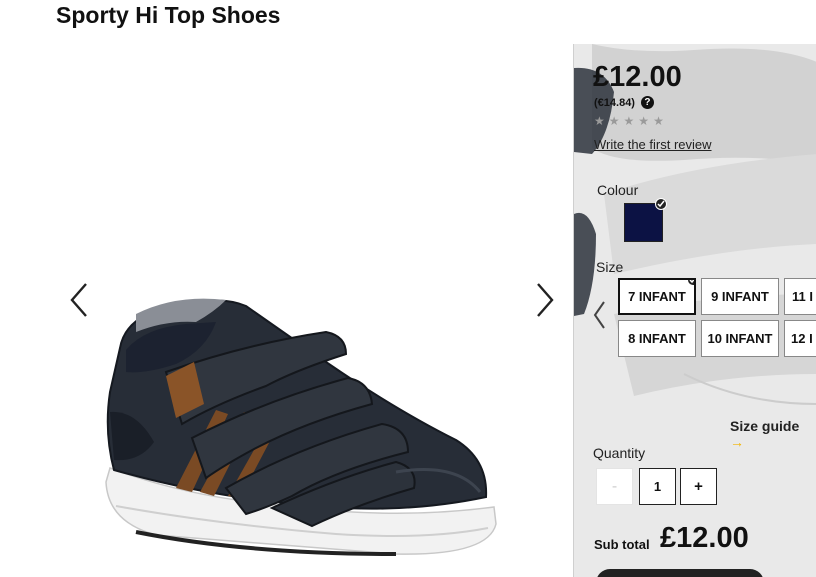 This screenshot has width=816, height=577. What do you see at coordinates (619, 453) in the screenshot?
I see `quantity-label: Quantity` at bounding box center [619, 453].